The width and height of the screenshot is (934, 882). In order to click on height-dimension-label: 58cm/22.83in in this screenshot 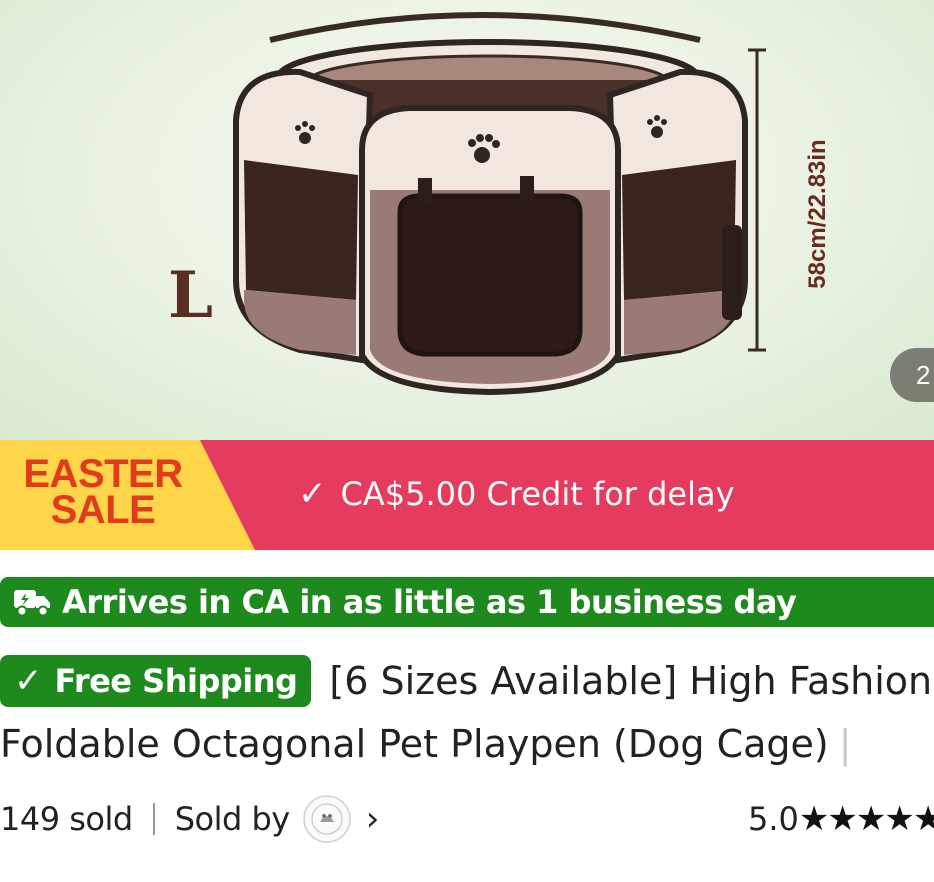, I will do `click(817, 214)`.